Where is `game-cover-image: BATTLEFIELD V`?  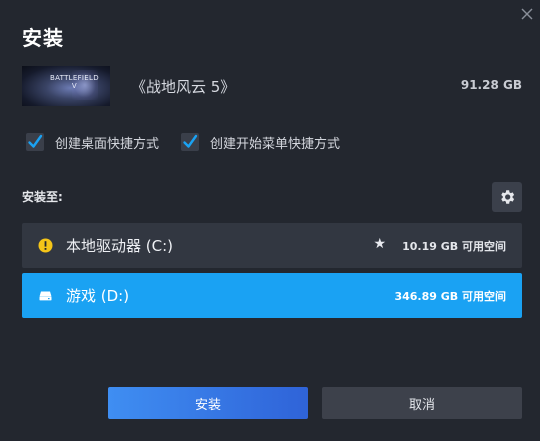 game-cover-image: BATTLEFIELD V is located at coordinates (66, 86).